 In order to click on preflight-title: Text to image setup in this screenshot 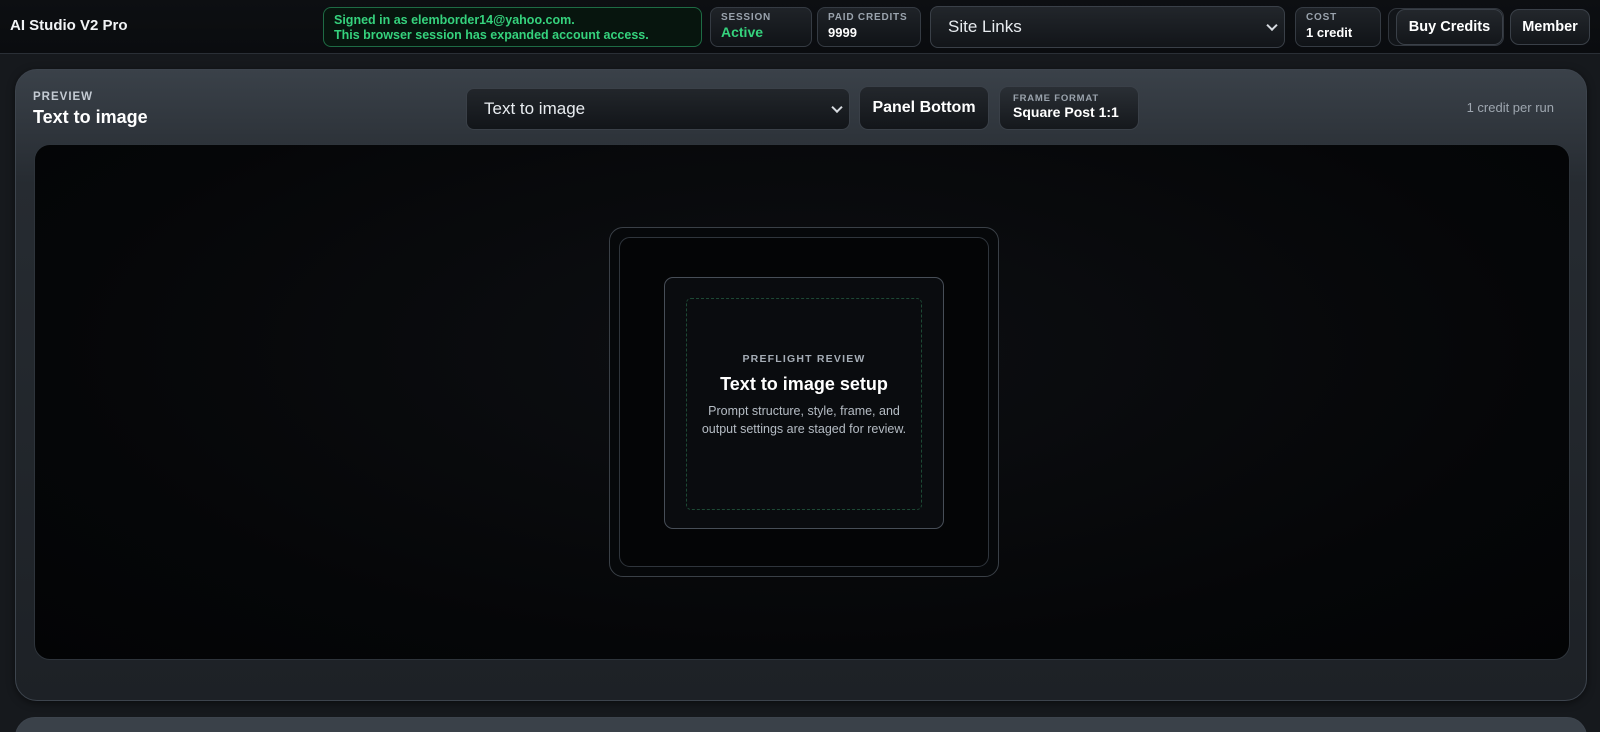, I will do `click(804, 384)`.